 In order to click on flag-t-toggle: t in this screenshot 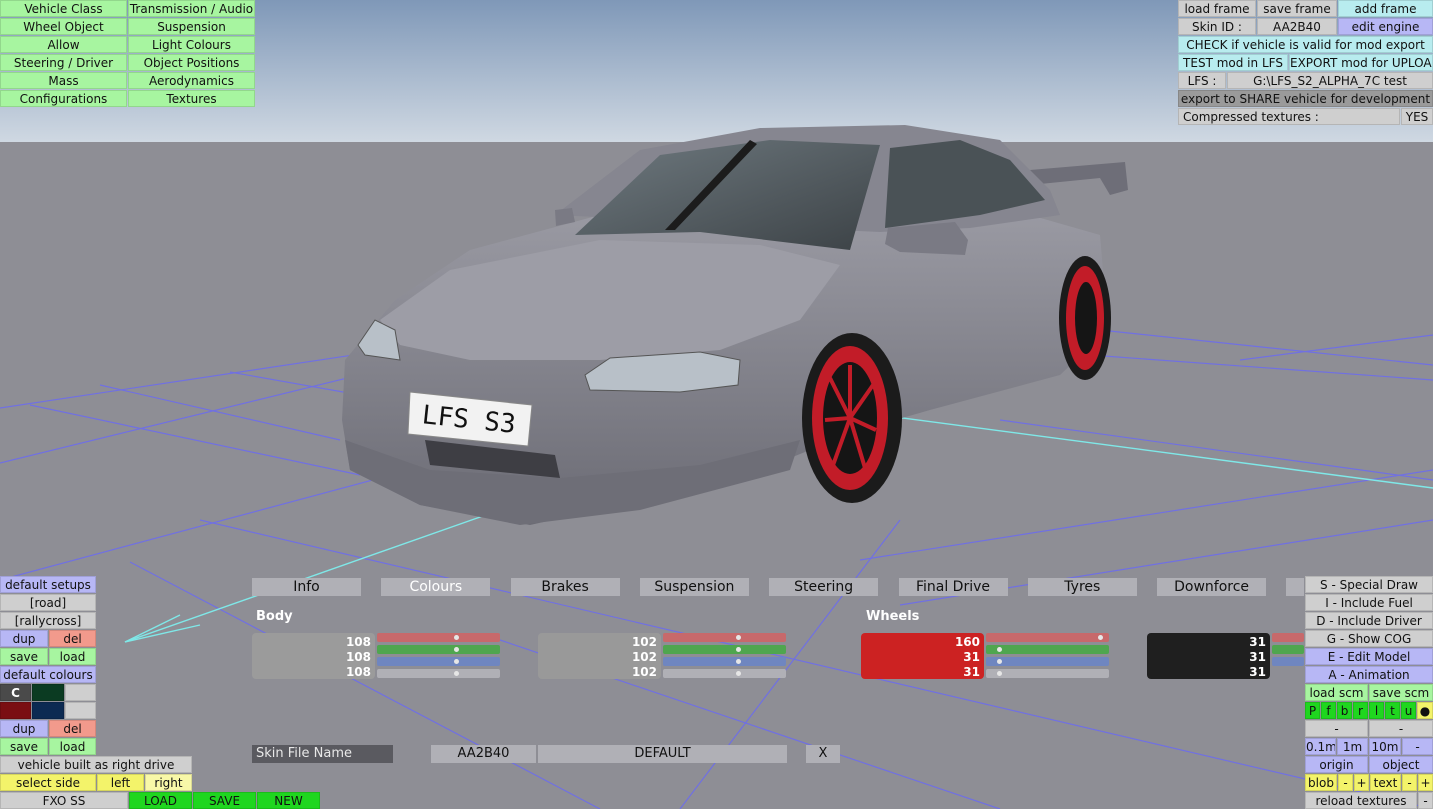, I will do `click(1392, 710)`.